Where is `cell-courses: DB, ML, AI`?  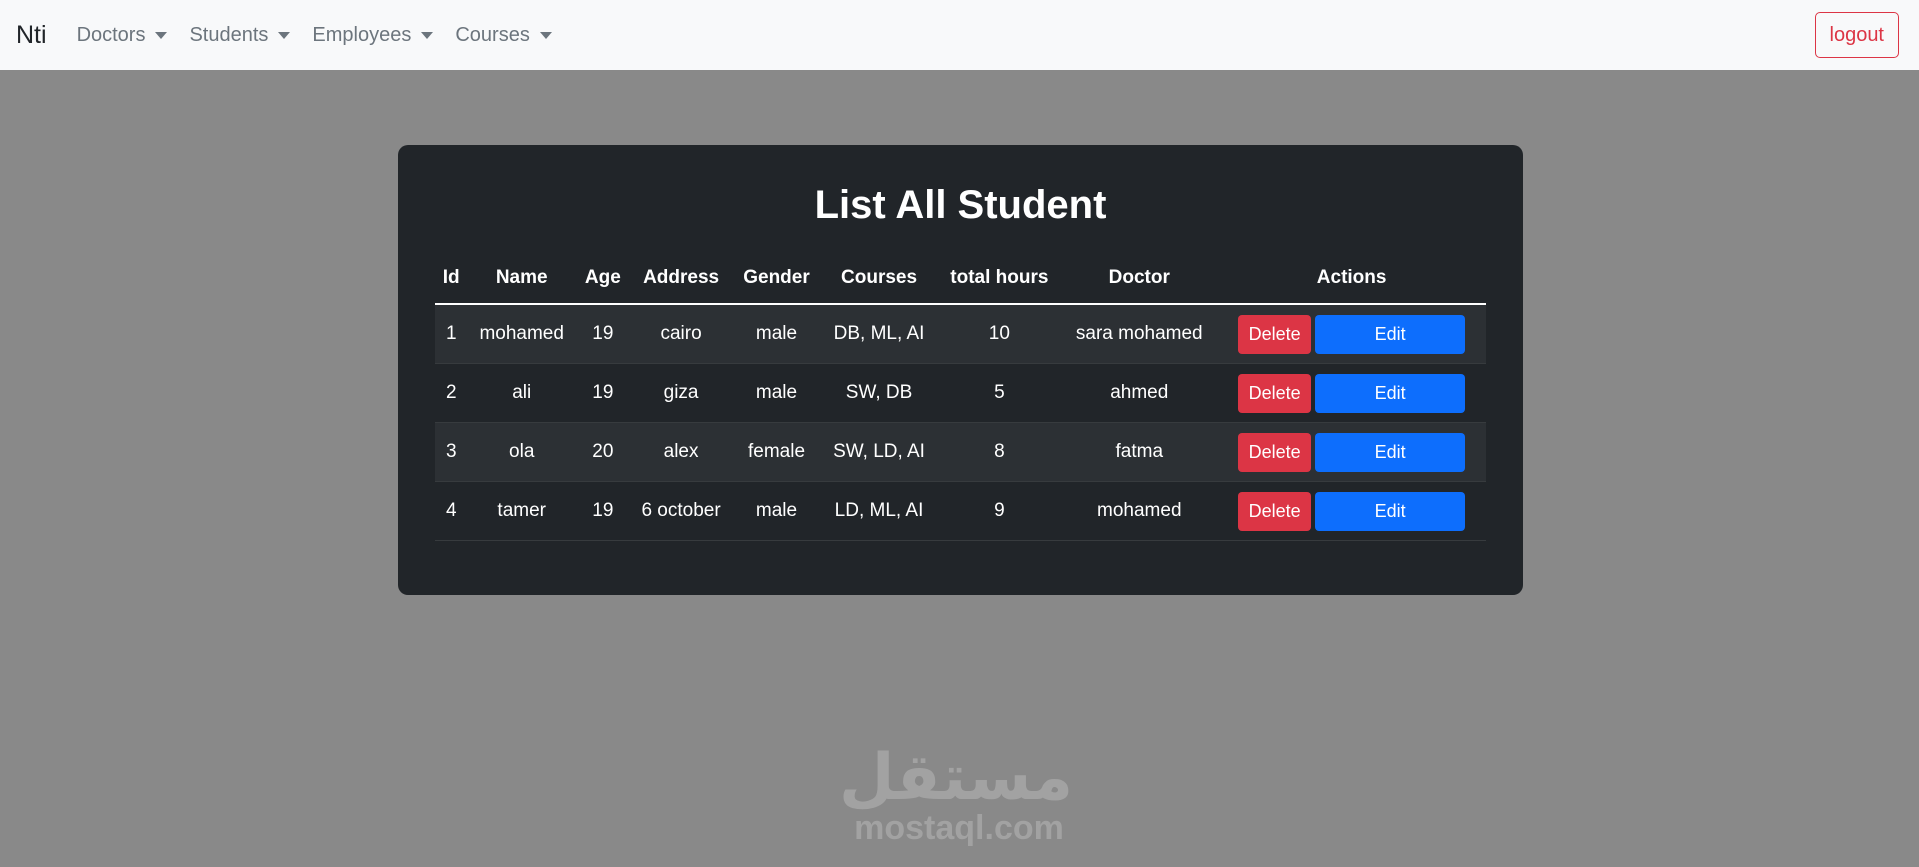 cell-courses: DB, ML, AI is located at coordinates (879, 334).